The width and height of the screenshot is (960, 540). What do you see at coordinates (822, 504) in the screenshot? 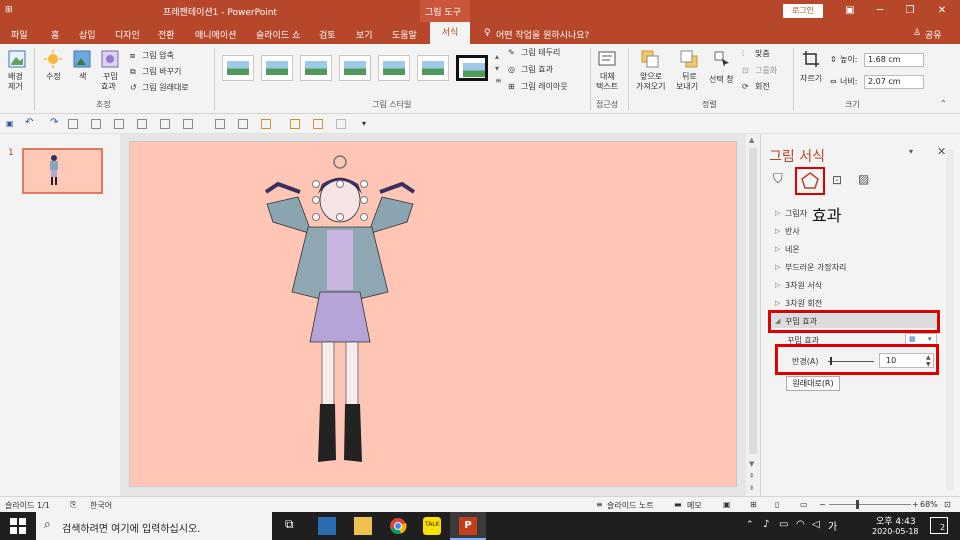
I see `zoom-out-icon: −` at bounding box center [822, 504].